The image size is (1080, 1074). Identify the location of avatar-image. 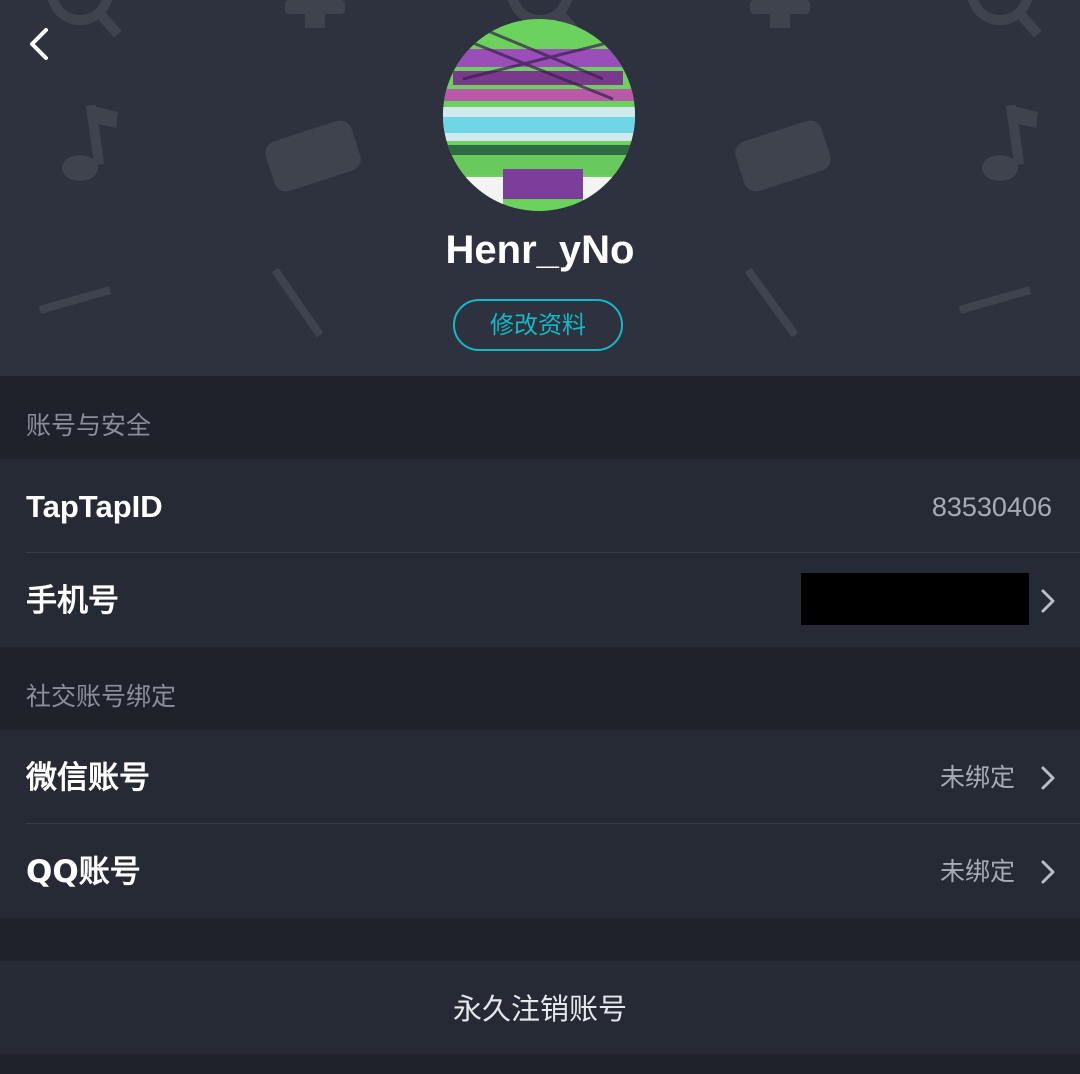
(539, 115).